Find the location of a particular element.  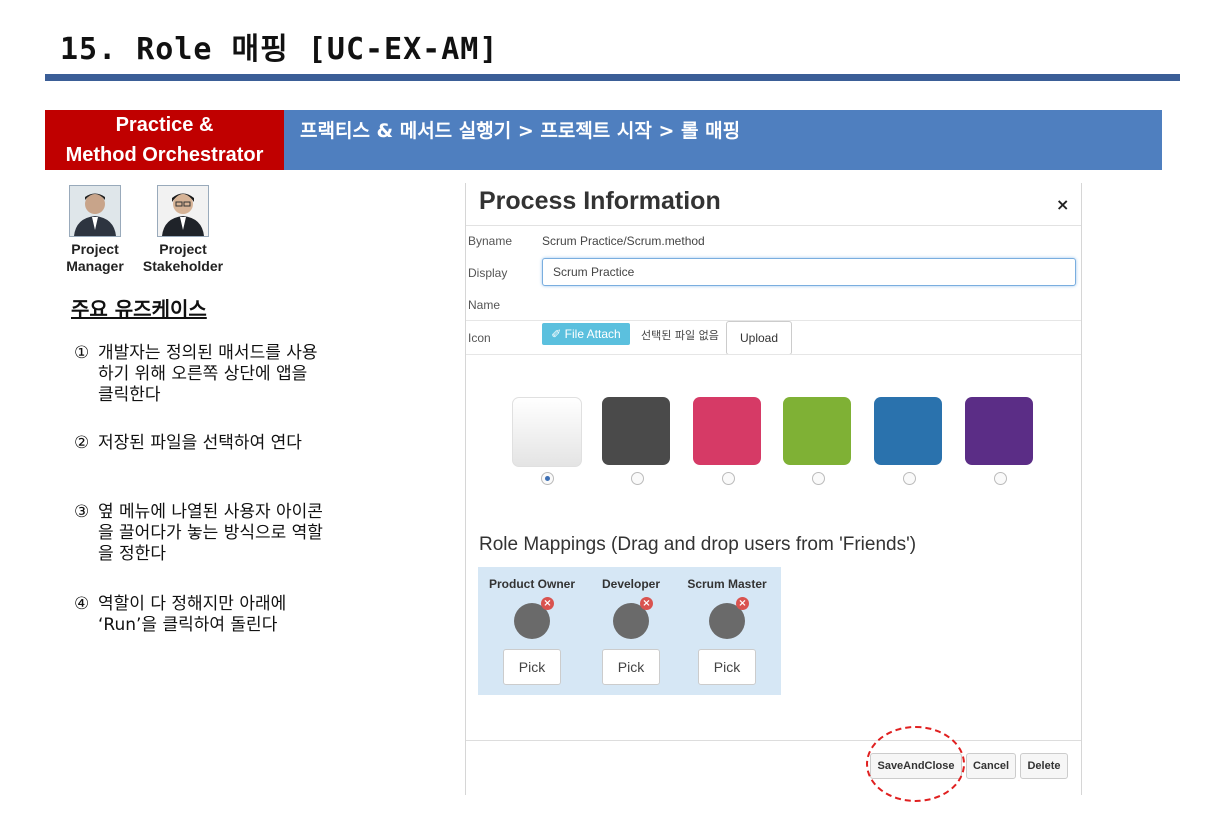

persona-project-manager: Project Manager is located at coordinates (95, 230).